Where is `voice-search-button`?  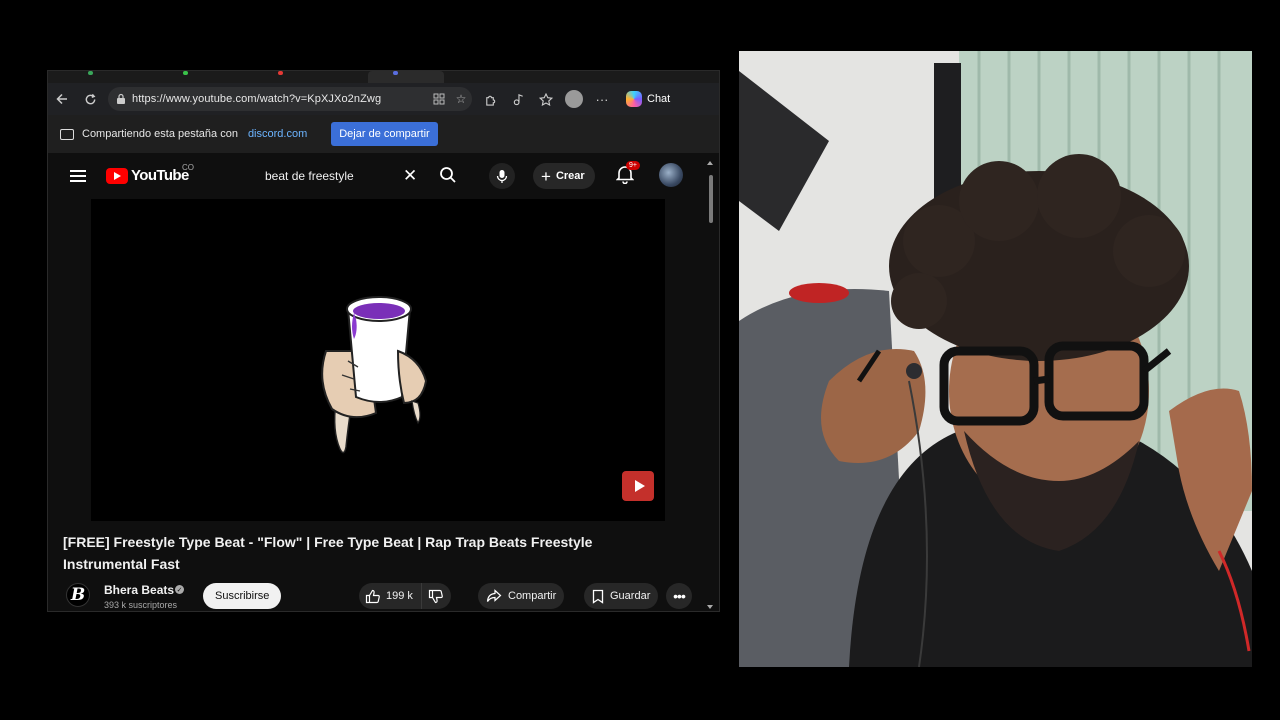 voice-search-button is located at coordinates (502, 176).